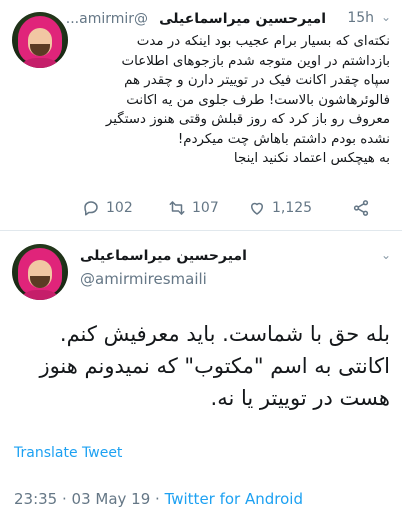 The height and width of the screenshot is (520, 402). Describe the element at coordinates (214, 366) in the screenshot. I see `tweet-text-line: اکانتی به اسم "مکتوب" که نمیدونم هنوز` at that location.